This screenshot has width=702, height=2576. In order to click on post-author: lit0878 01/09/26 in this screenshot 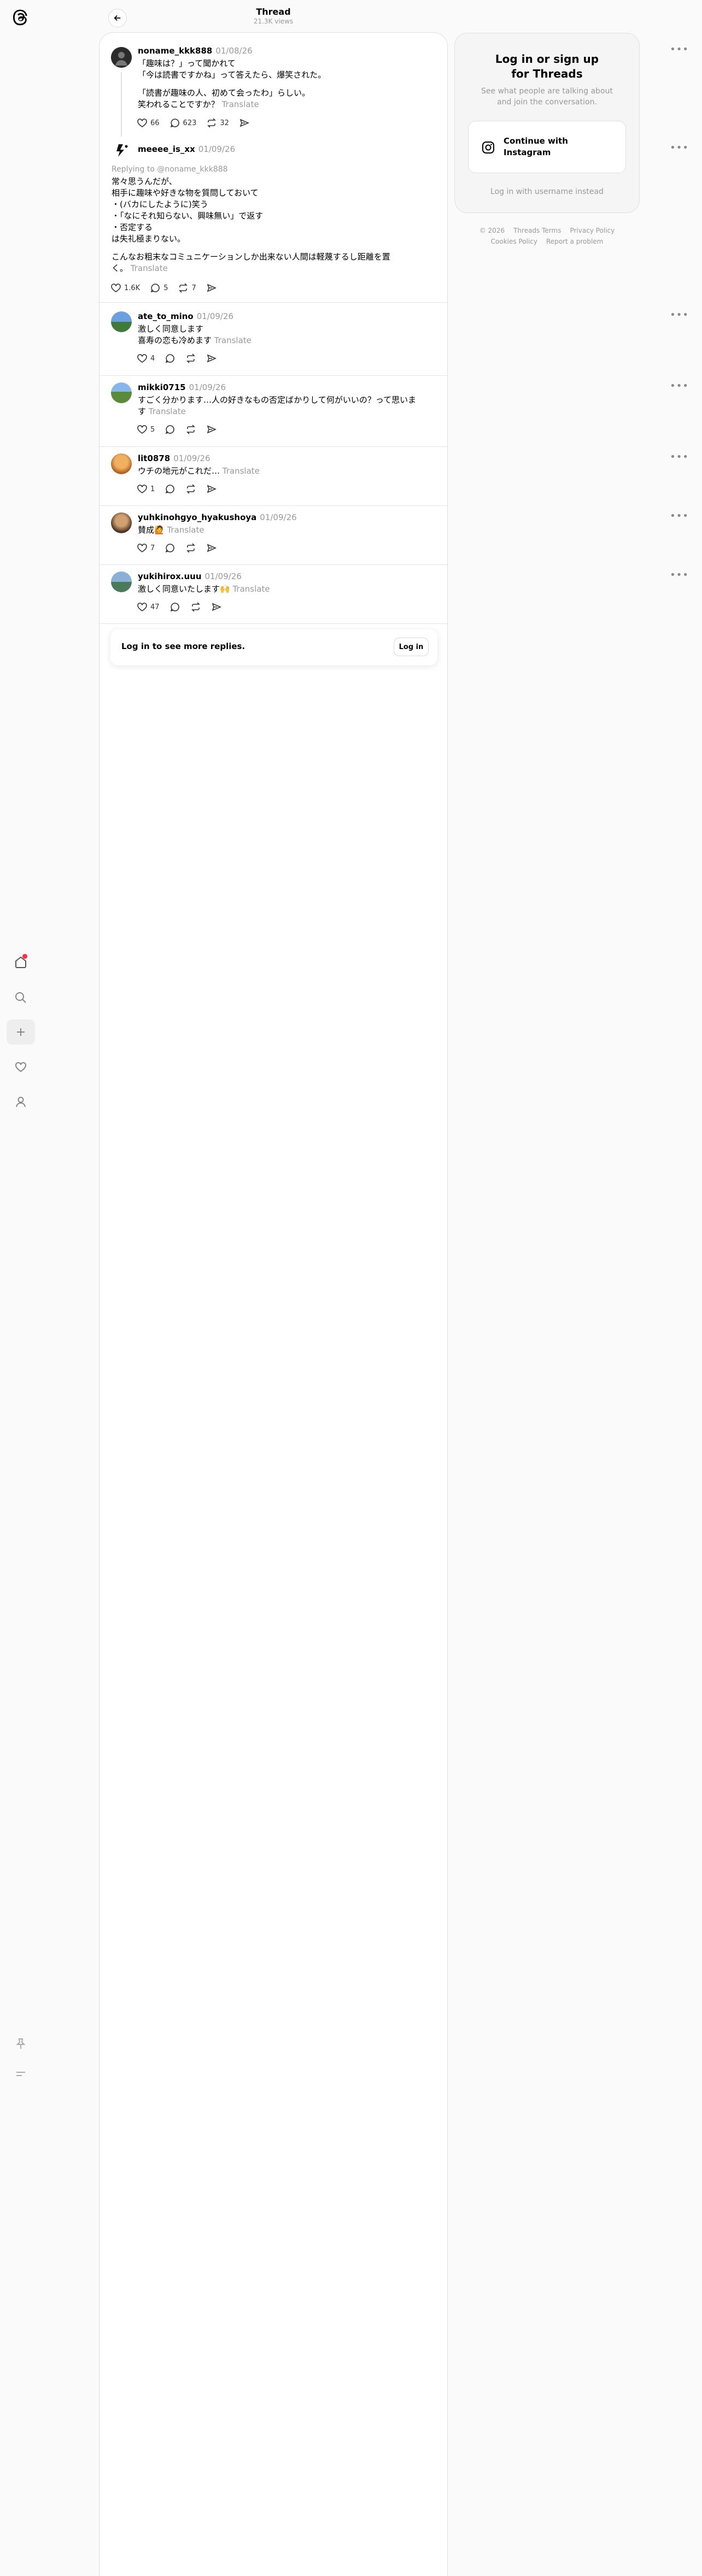, I will do `click(174, 458)`.